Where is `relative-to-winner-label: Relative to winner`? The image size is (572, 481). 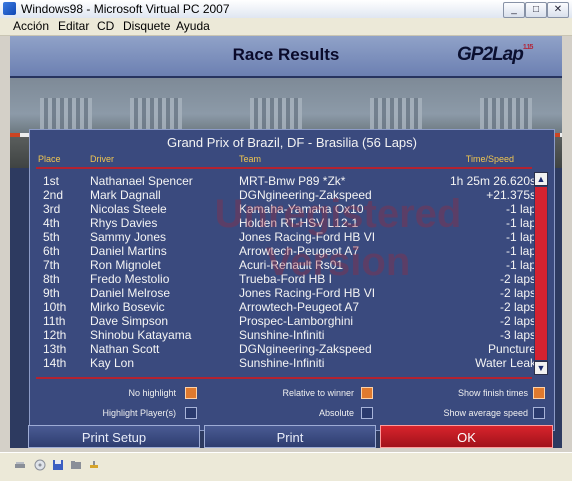
relative-to-winner-label: Relative to winner is located at coordinates (318, 393).